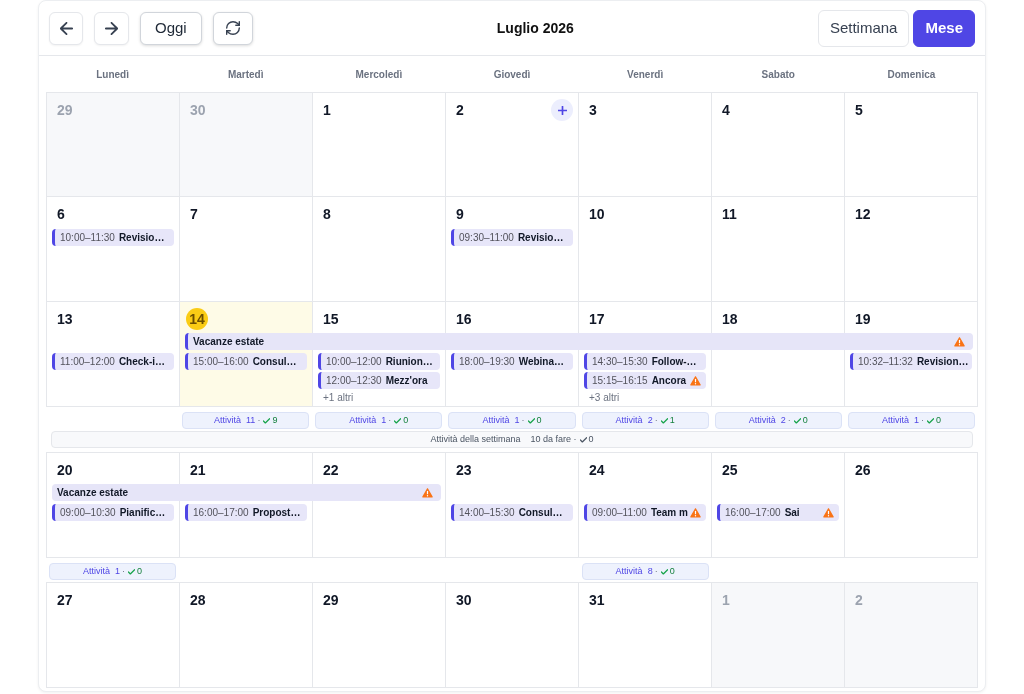 This screenshot has height=694, width=1024. I want to click on more-events-link: +3 altri, so click(602, 398).